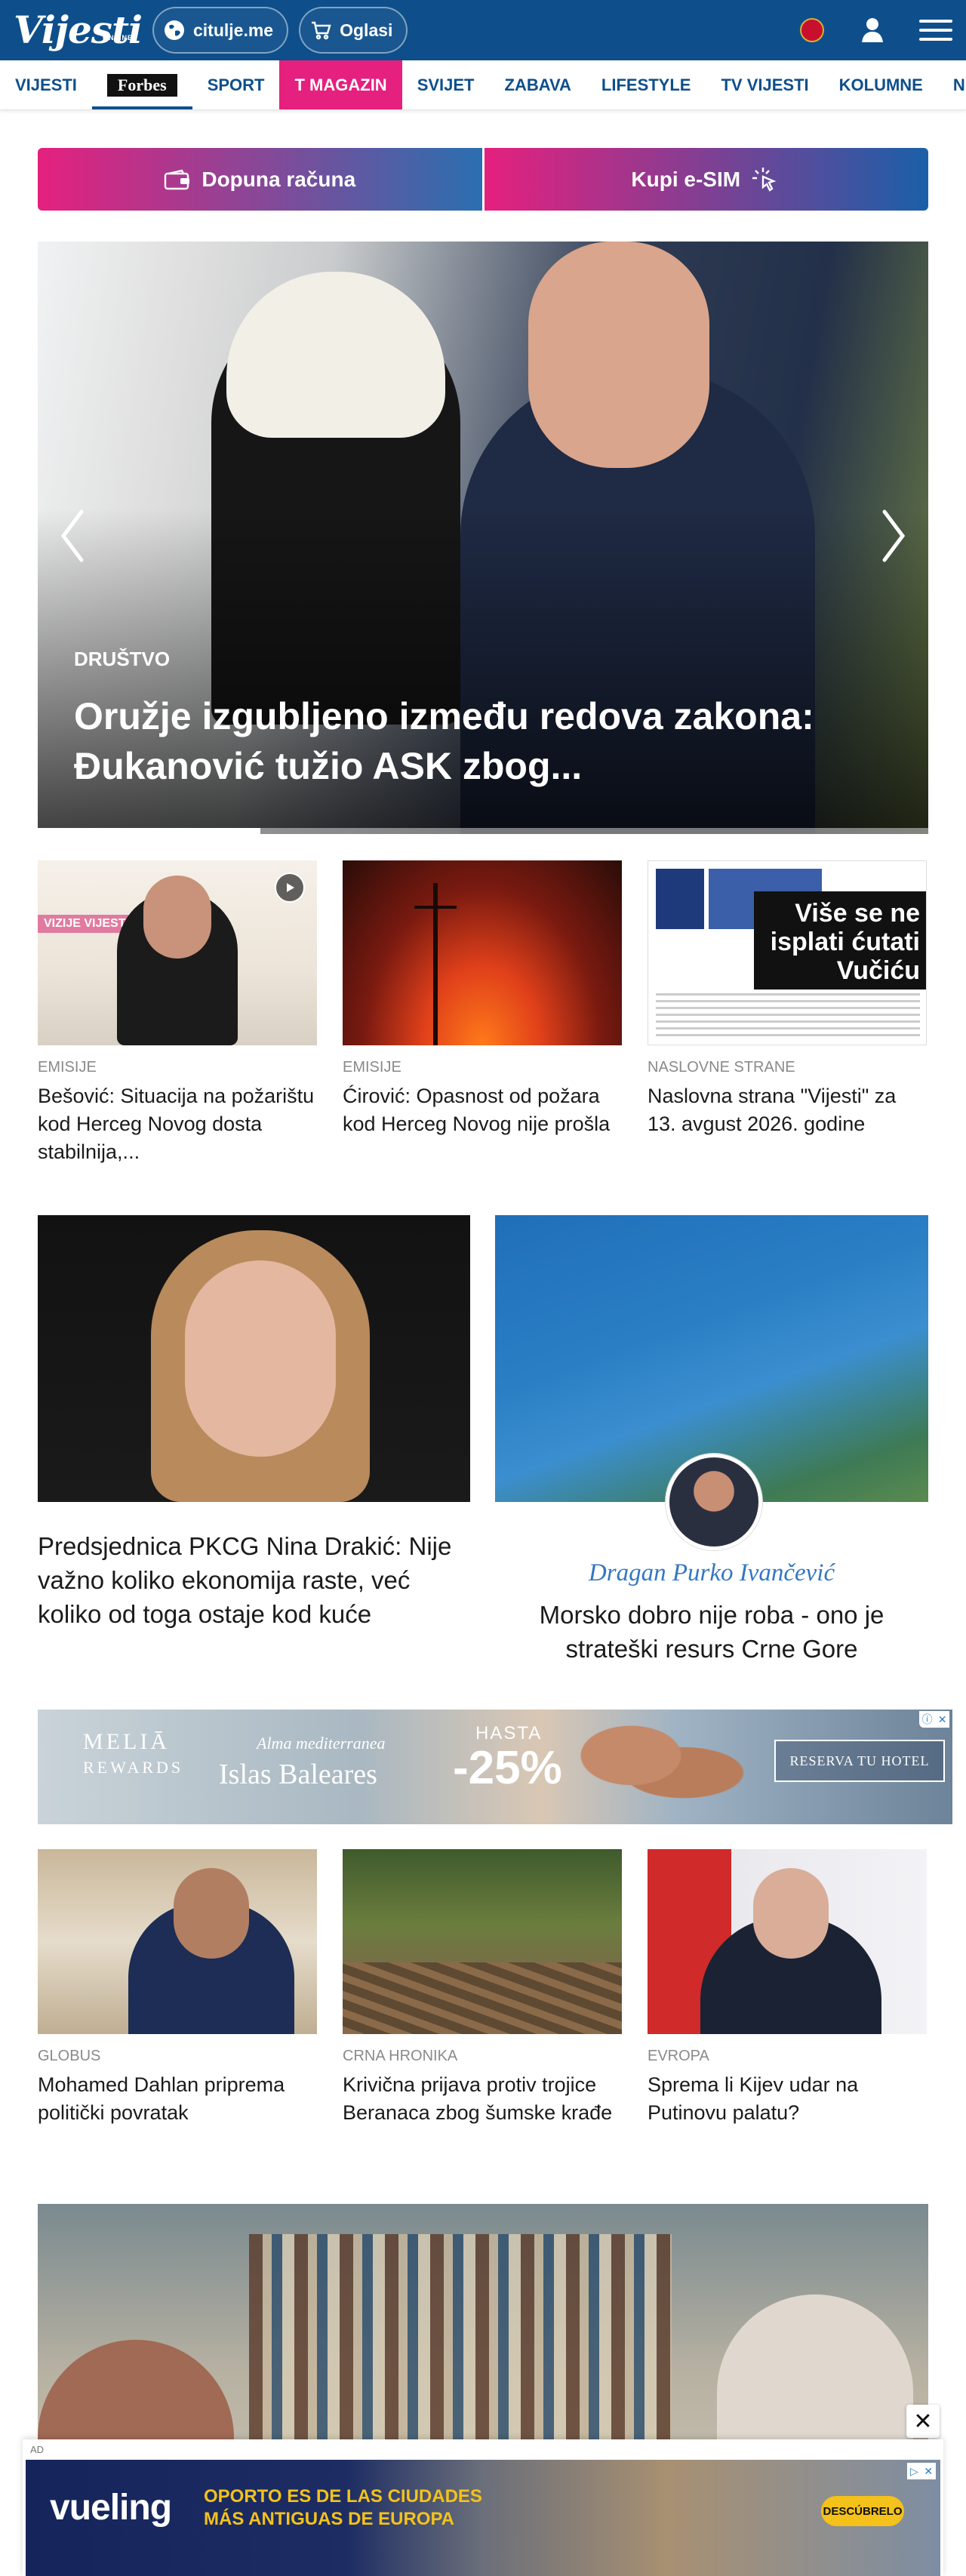 The image size is (966, 2576). Describe the element at coordinates (711, 1573) in the screenshot. I see `column-author: Dragan Purko Ivančević` at that location.